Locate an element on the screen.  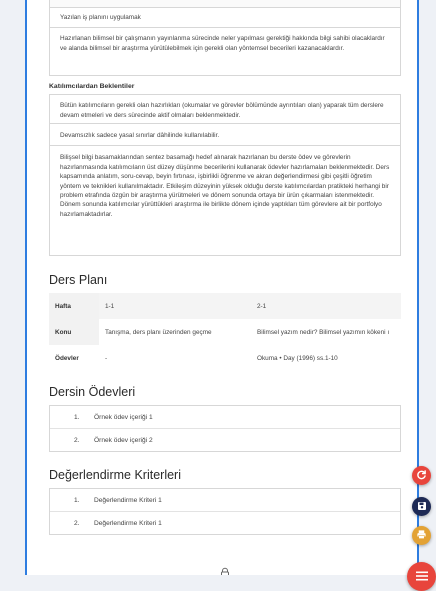
plan-row-label: Hafta is located at coordinates (74, 306).